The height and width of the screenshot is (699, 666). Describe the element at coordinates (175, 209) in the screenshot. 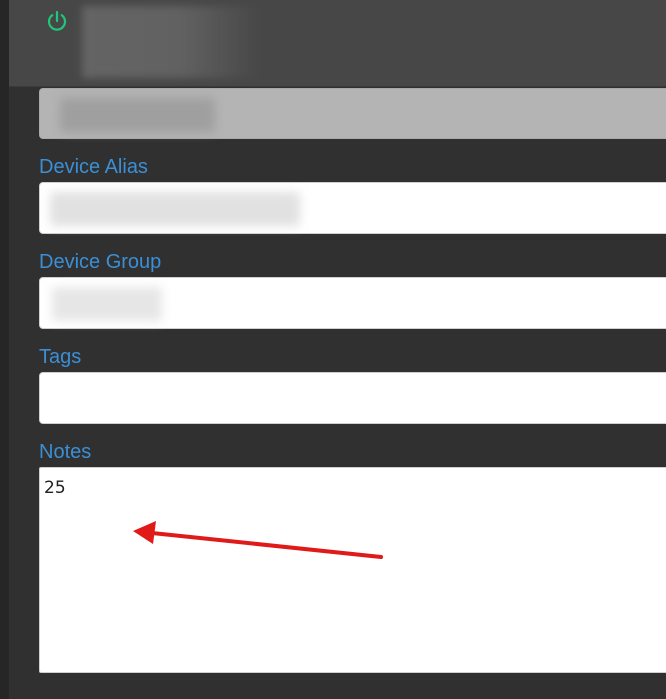

I see `redacted-alias-value` at that location.